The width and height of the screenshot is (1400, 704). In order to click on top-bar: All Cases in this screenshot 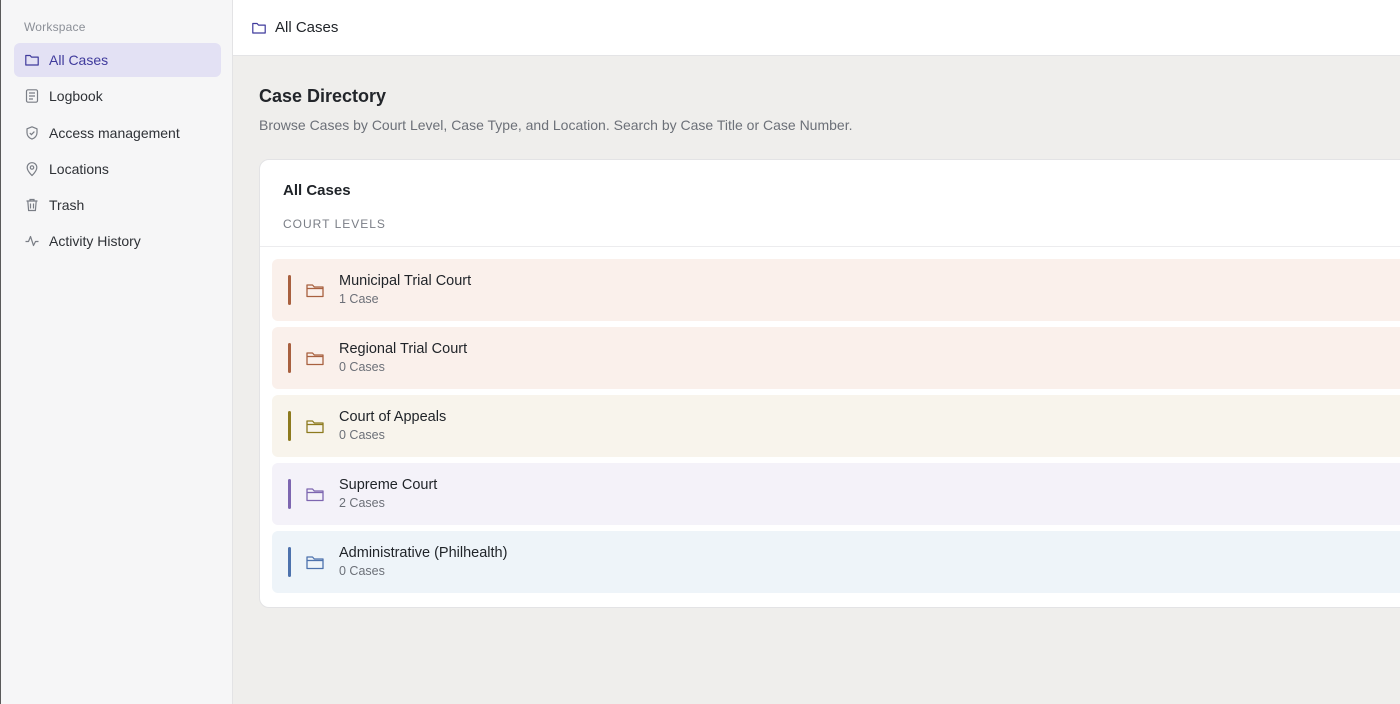, I will do `click(816, 28)`.